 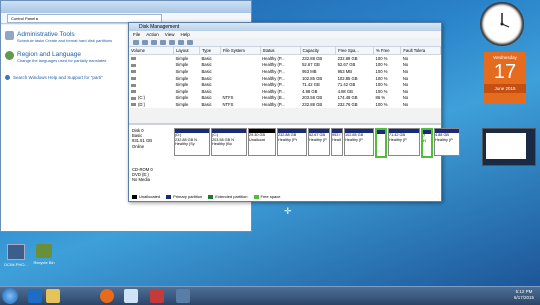 I want to click on partition-block: (C:) 203.58 GB N Healthy (Bo, so click(x=229, y=142).